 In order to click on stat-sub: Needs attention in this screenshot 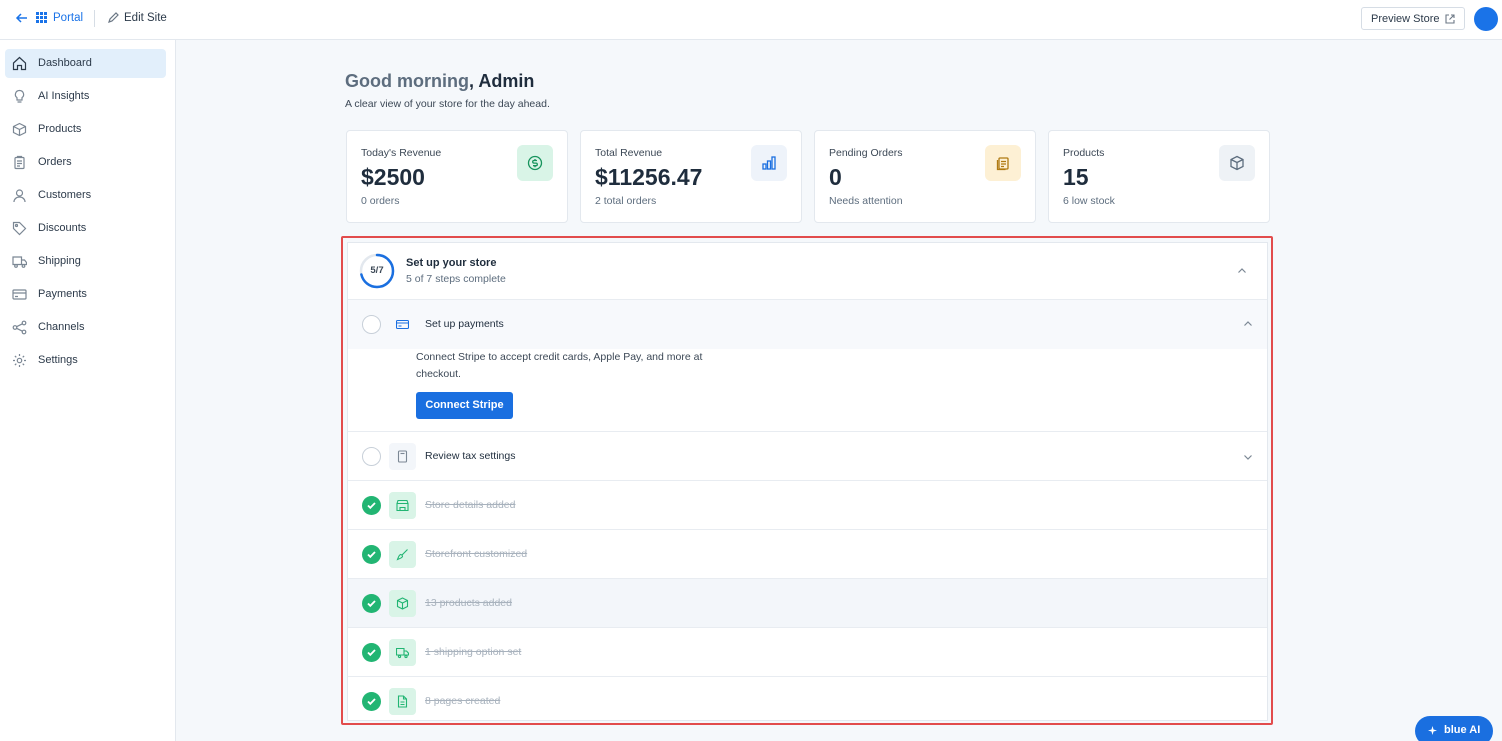, I will do `click(866, 201)`.